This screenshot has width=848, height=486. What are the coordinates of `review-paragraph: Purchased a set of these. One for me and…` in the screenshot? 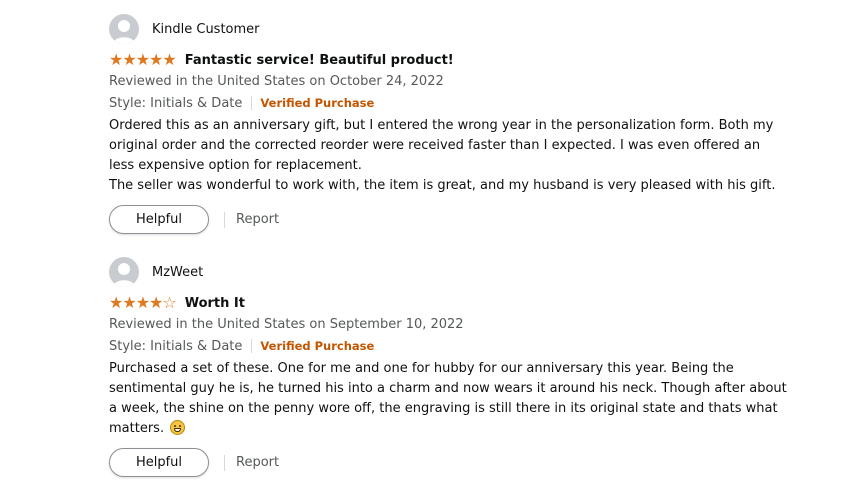 It's located at (449, 399).